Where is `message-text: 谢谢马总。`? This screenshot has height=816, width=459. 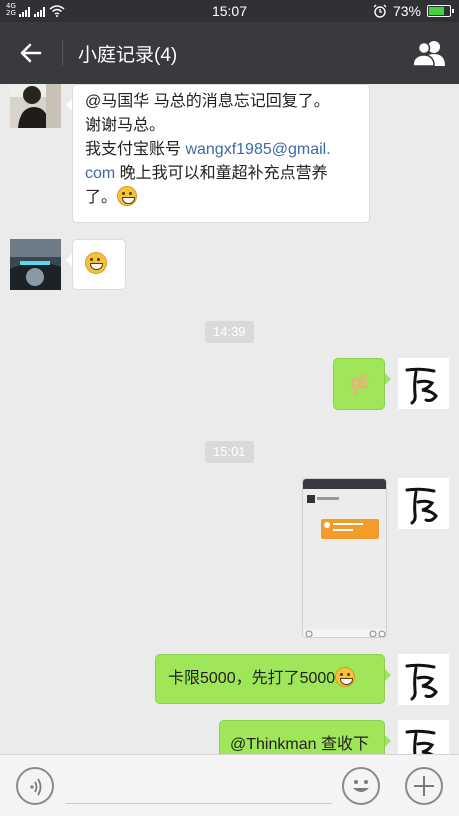
message-text: 谢谢马总。 is located at coordinates (125, 125).